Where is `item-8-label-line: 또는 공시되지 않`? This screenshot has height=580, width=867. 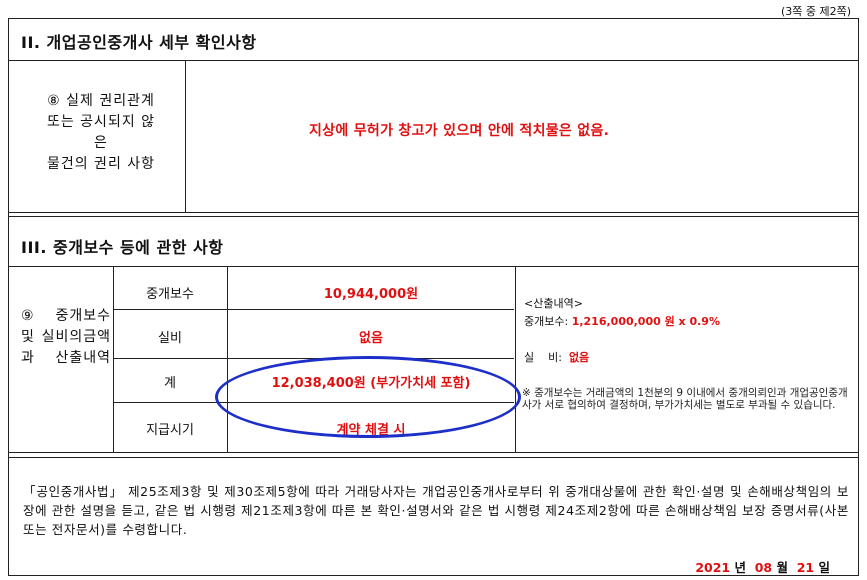
item-8-label-line: 또는 공시되지 않 is located at coordinates (101, 122).